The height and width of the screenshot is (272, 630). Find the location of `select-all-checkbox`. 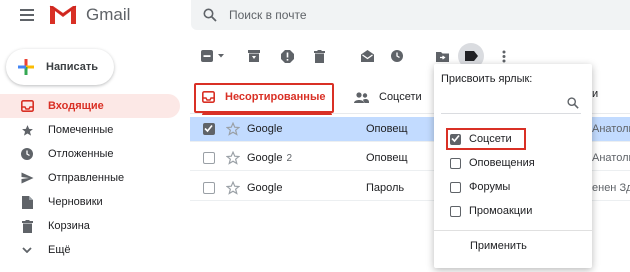

select-all-checkbox is located at coordinates (213, 56).